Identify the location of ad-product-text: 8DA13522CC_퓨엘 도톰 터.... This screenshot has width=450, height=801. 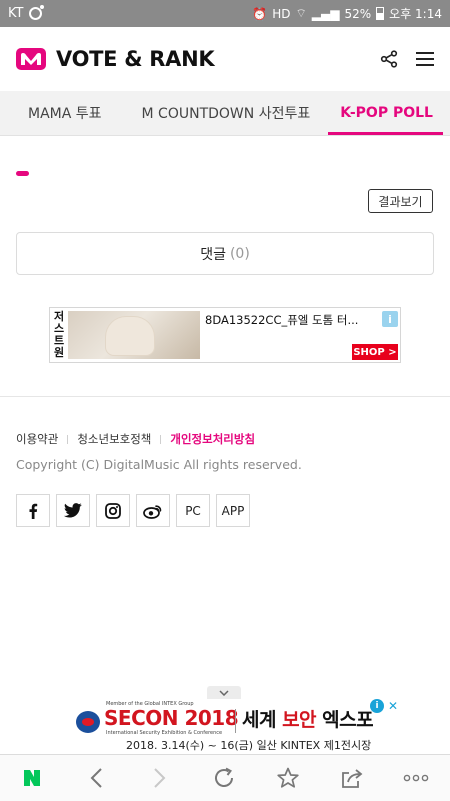
(282, 320).